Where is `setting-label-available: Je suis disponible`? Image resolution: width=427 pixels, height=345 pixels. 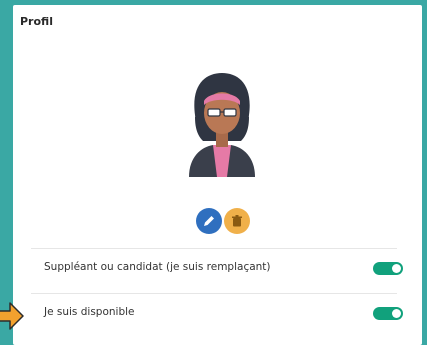 setting-label-available: Je suis disponible is located at coordinates (89, 312).